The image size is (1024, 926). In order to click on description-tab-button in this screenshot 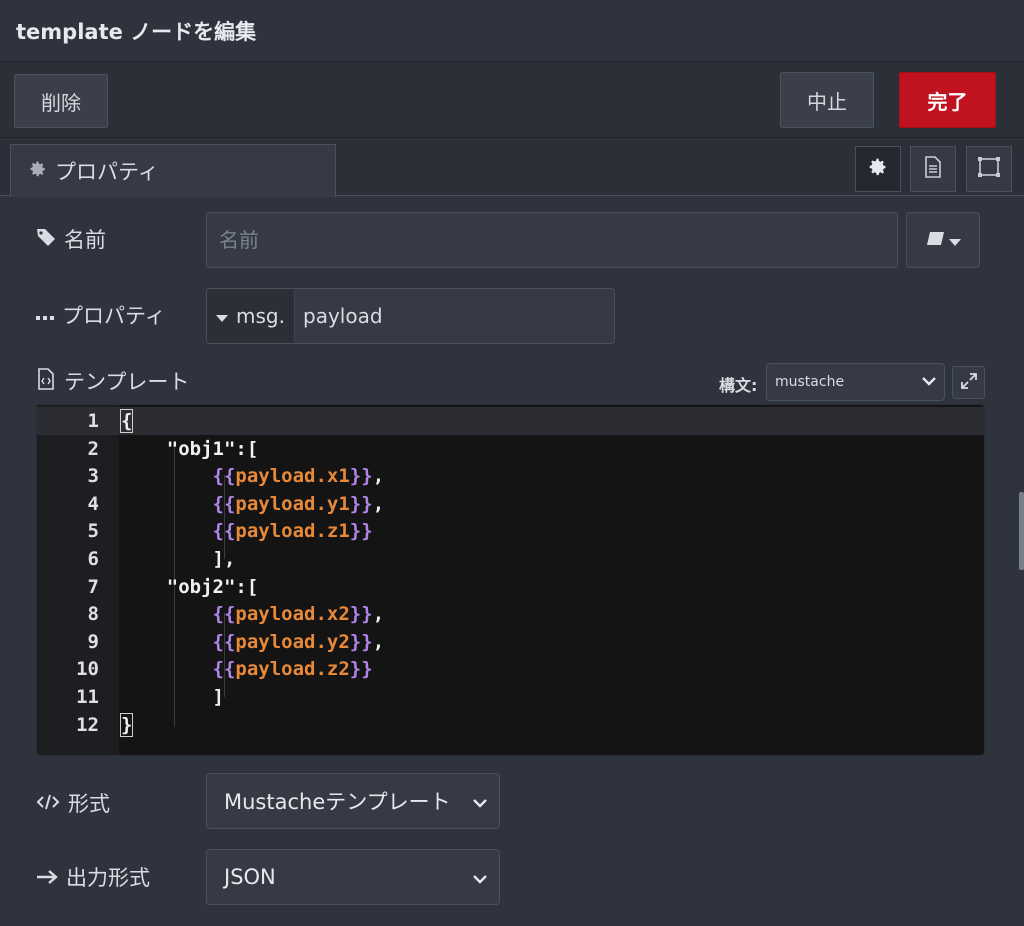, I will do `click(933, 169)`.